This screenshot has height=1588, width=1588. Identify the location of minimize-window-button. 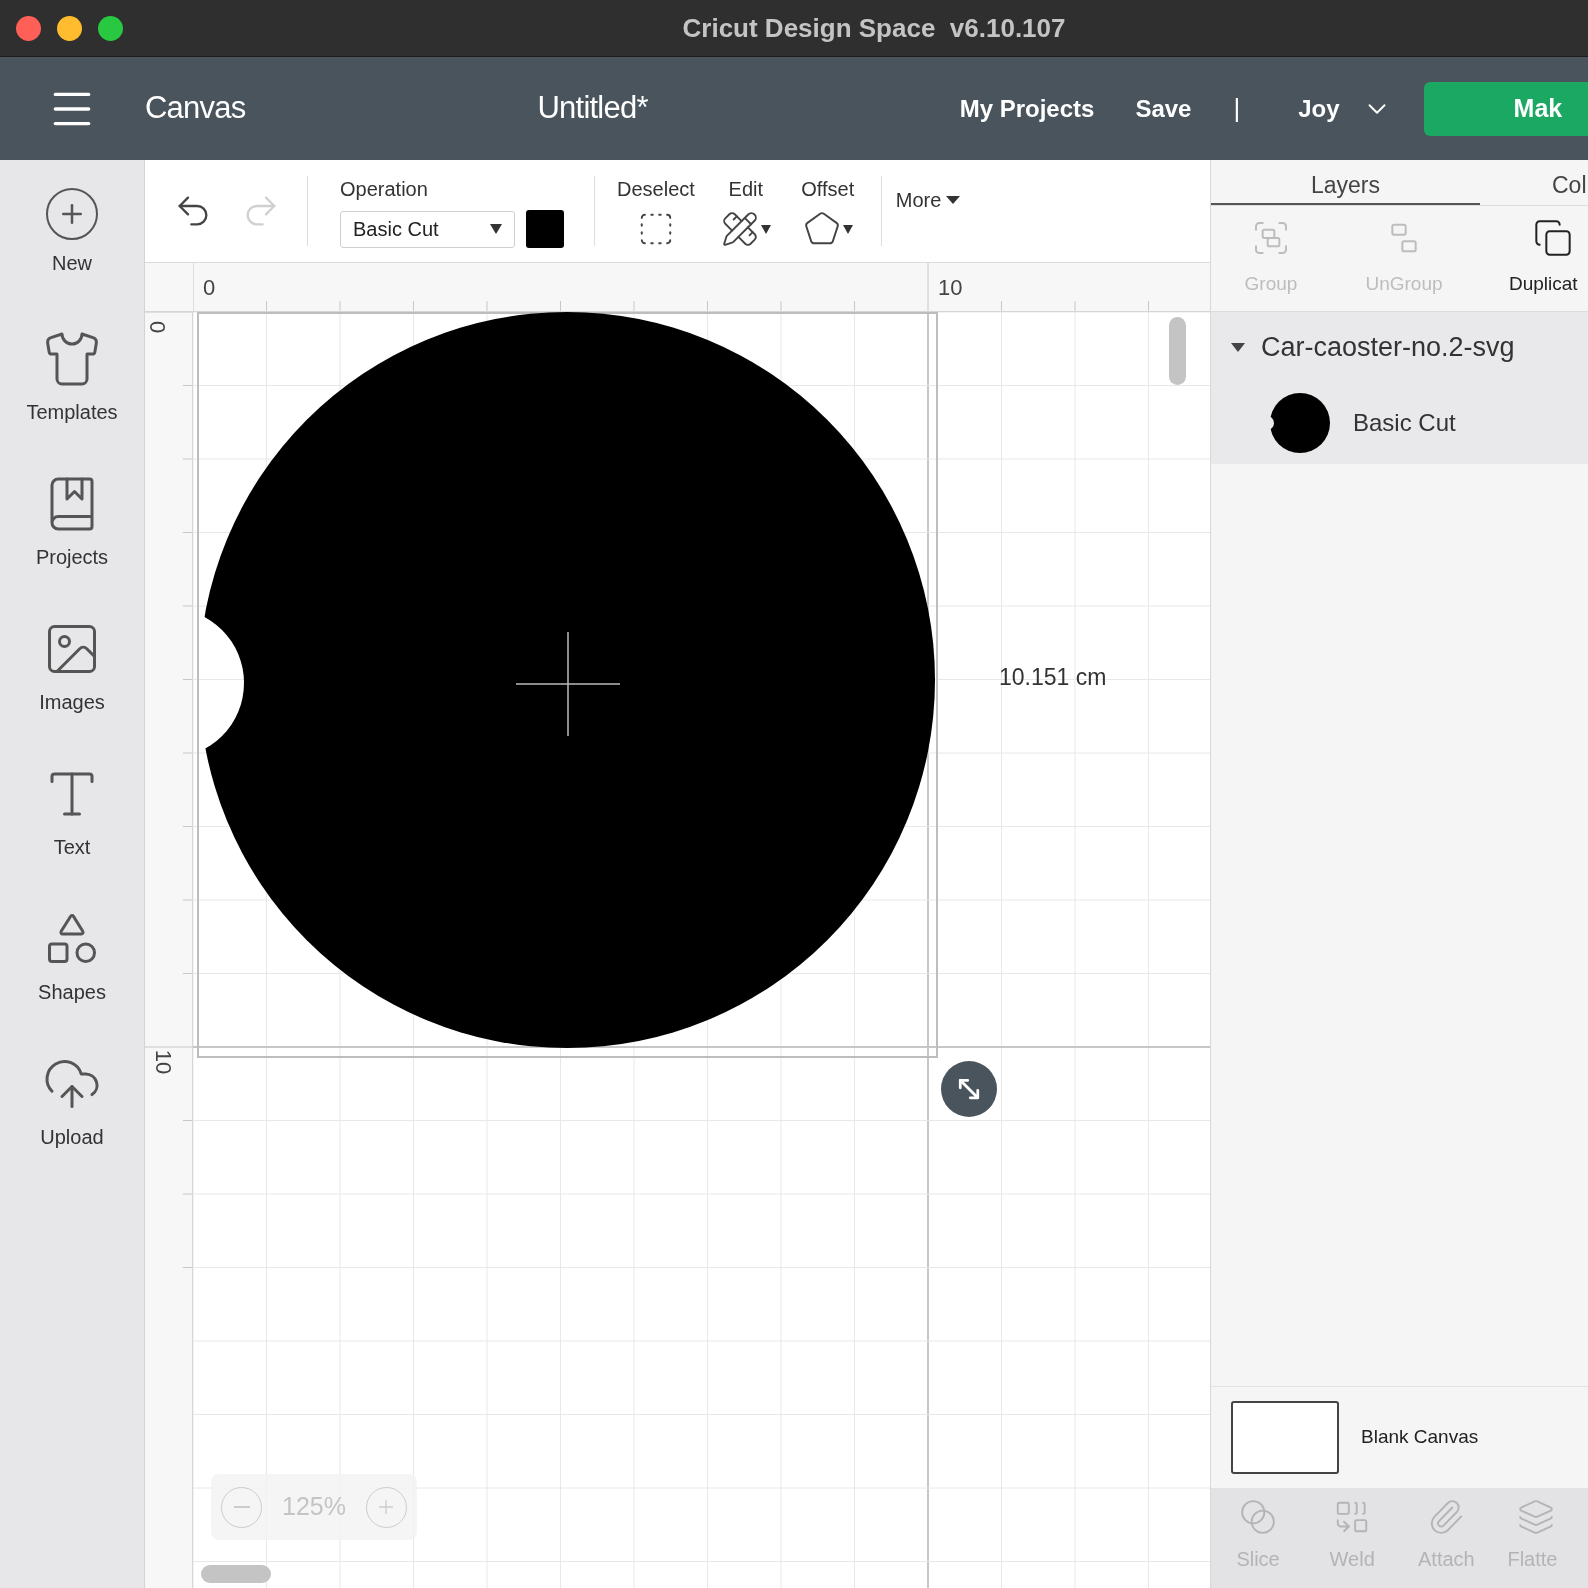
(69, 28).